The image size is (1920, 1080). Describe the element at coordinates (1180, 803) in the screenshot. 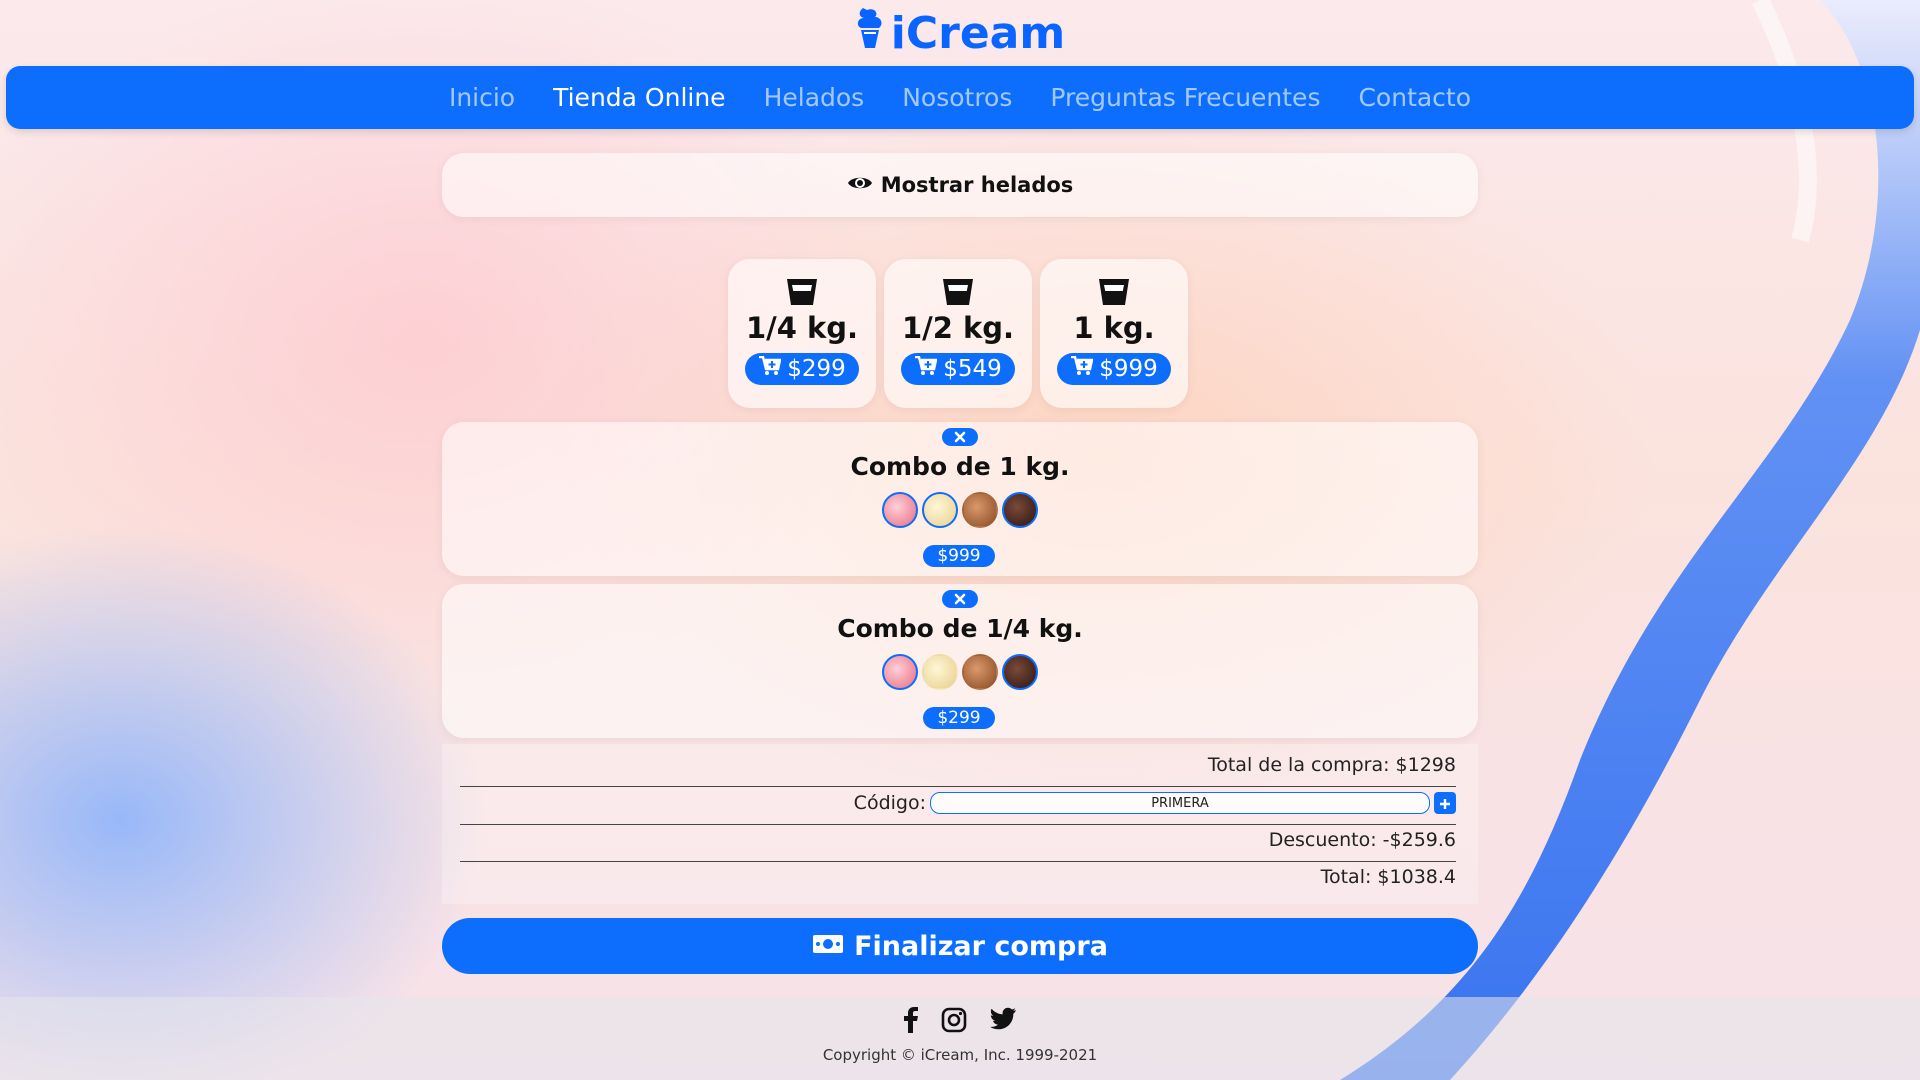

I see `discount-code-input` at that location.